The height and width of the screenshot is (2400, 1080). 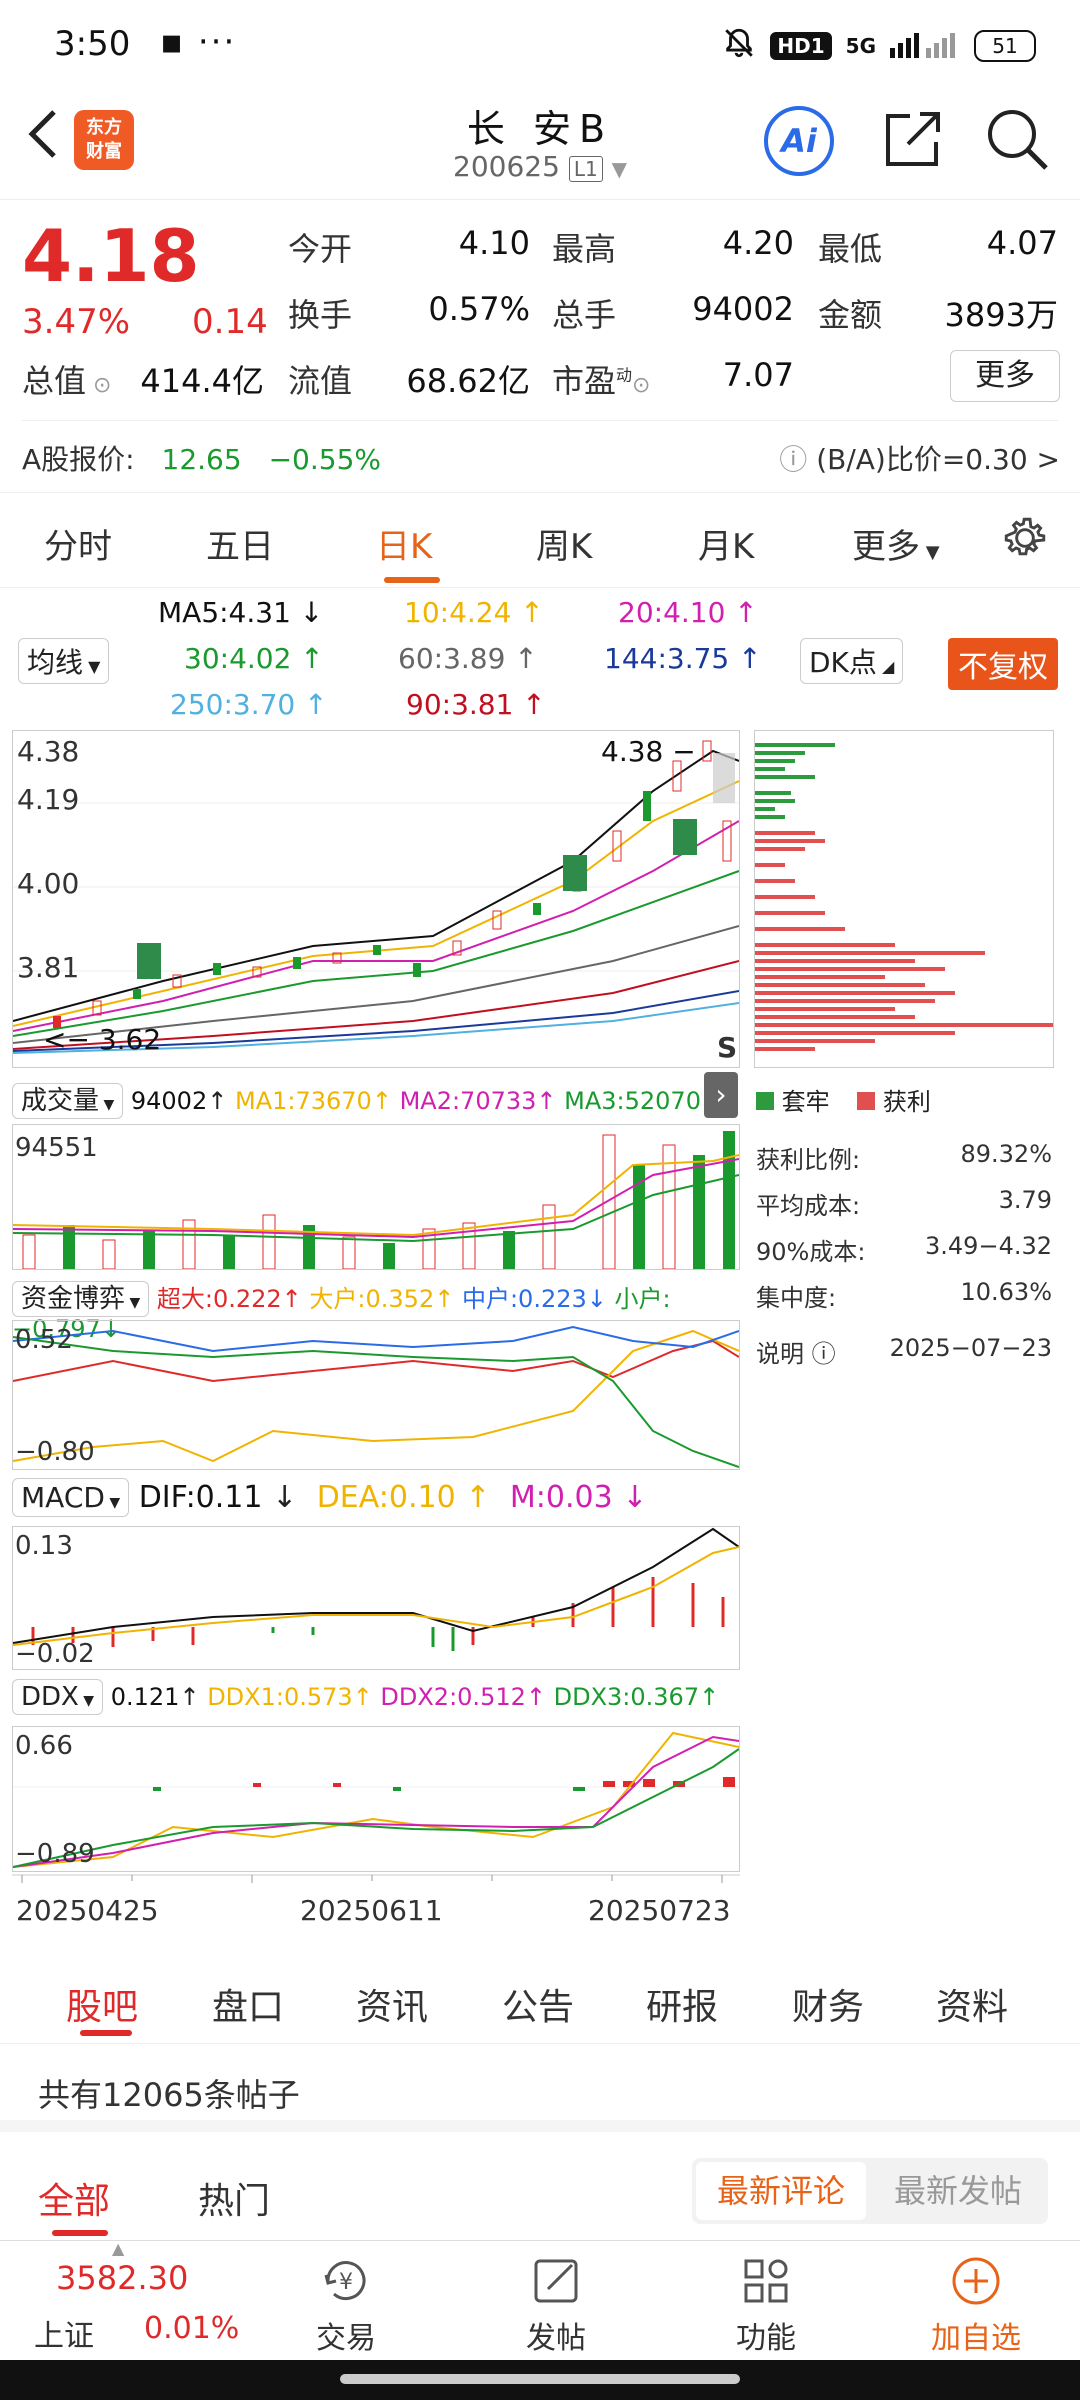 What do you see at coordinates (58, 1697) in the screenshot?
I see `ddx-selector: DDX ▼` at bounding box center [58, 1697].